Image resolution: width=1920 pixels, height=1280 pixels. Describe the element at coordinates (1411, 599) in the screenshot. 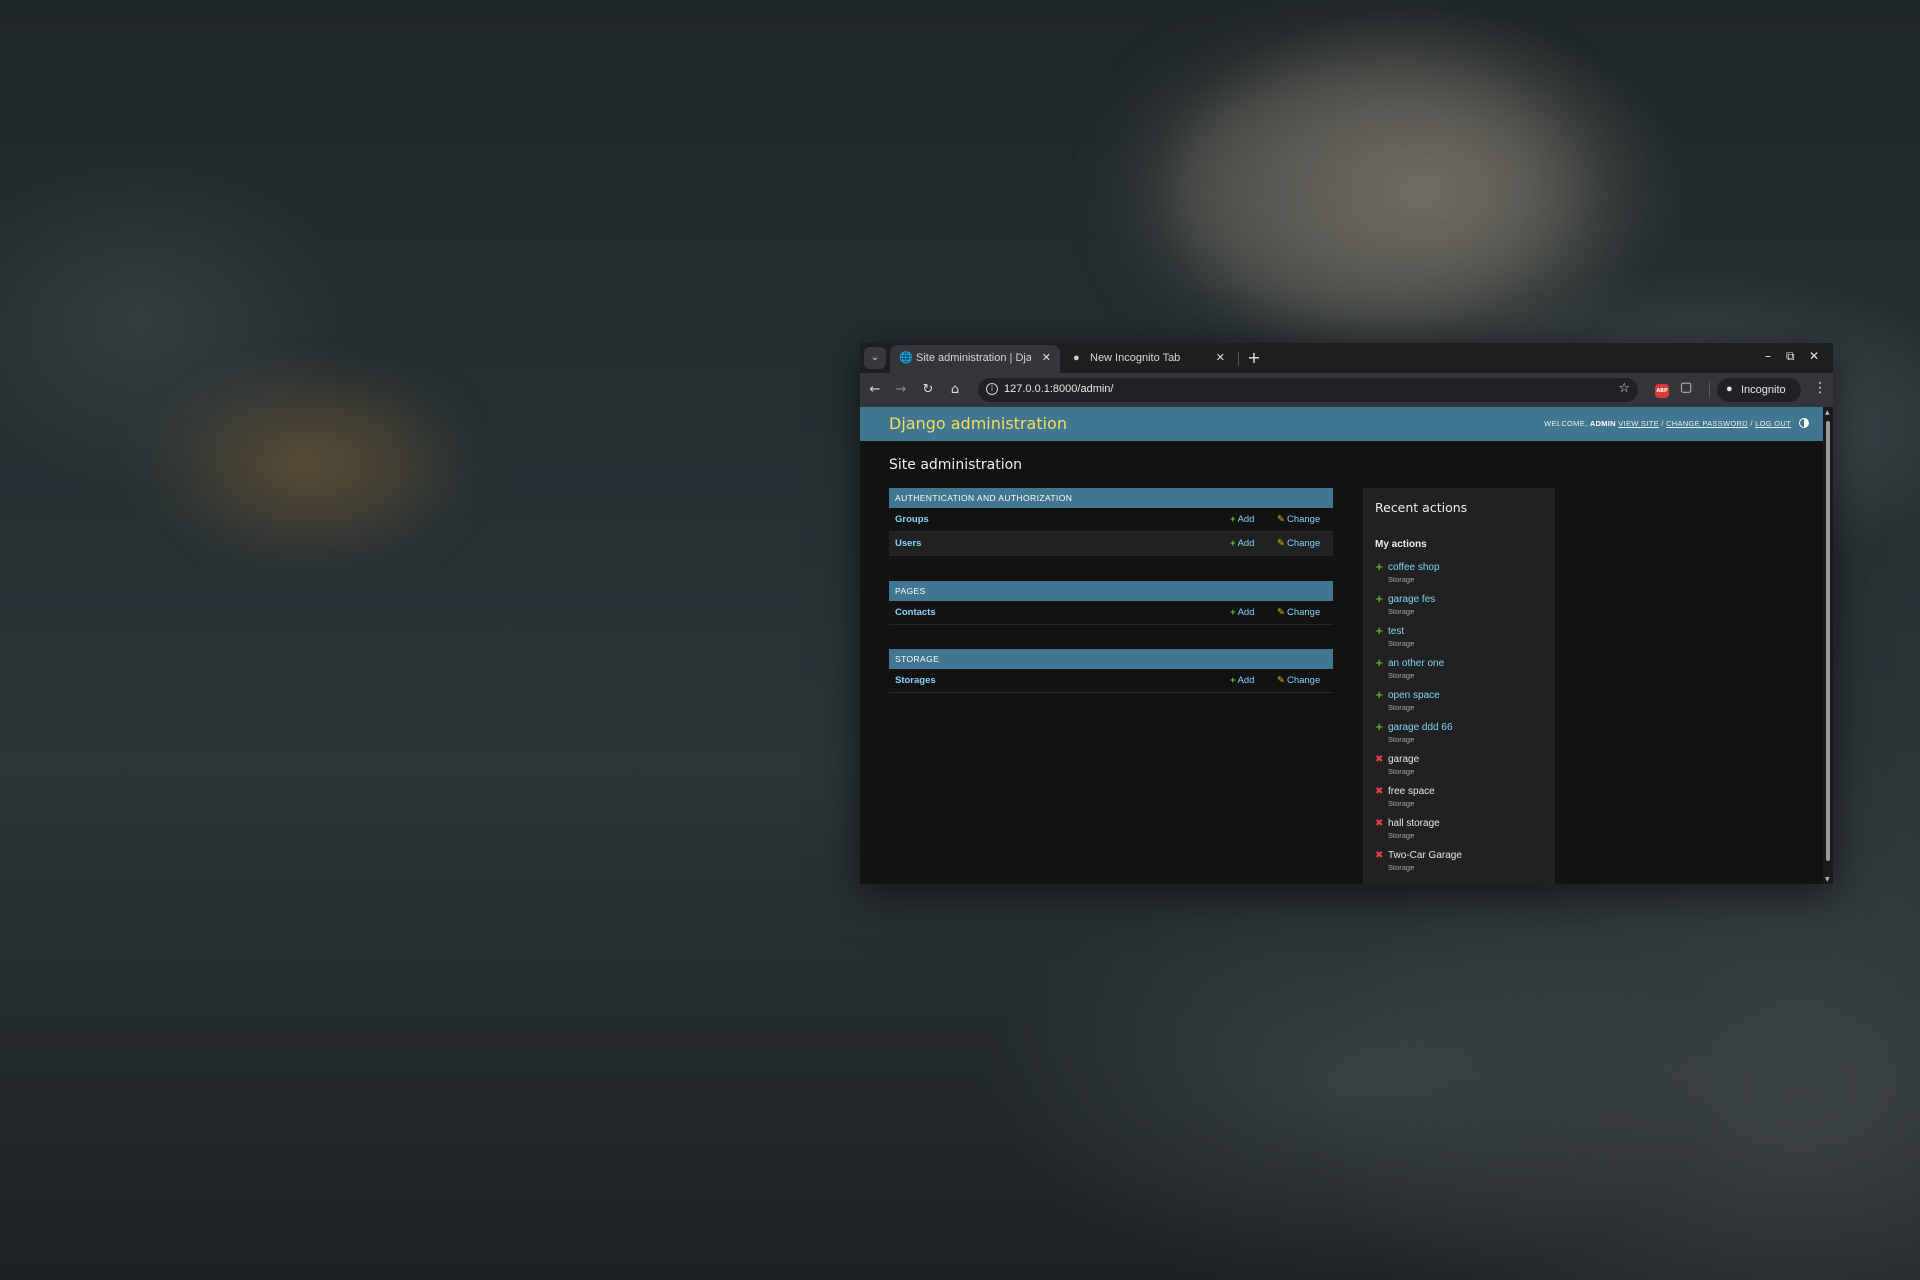

I see `recent-action-link: garage fes` at that location.